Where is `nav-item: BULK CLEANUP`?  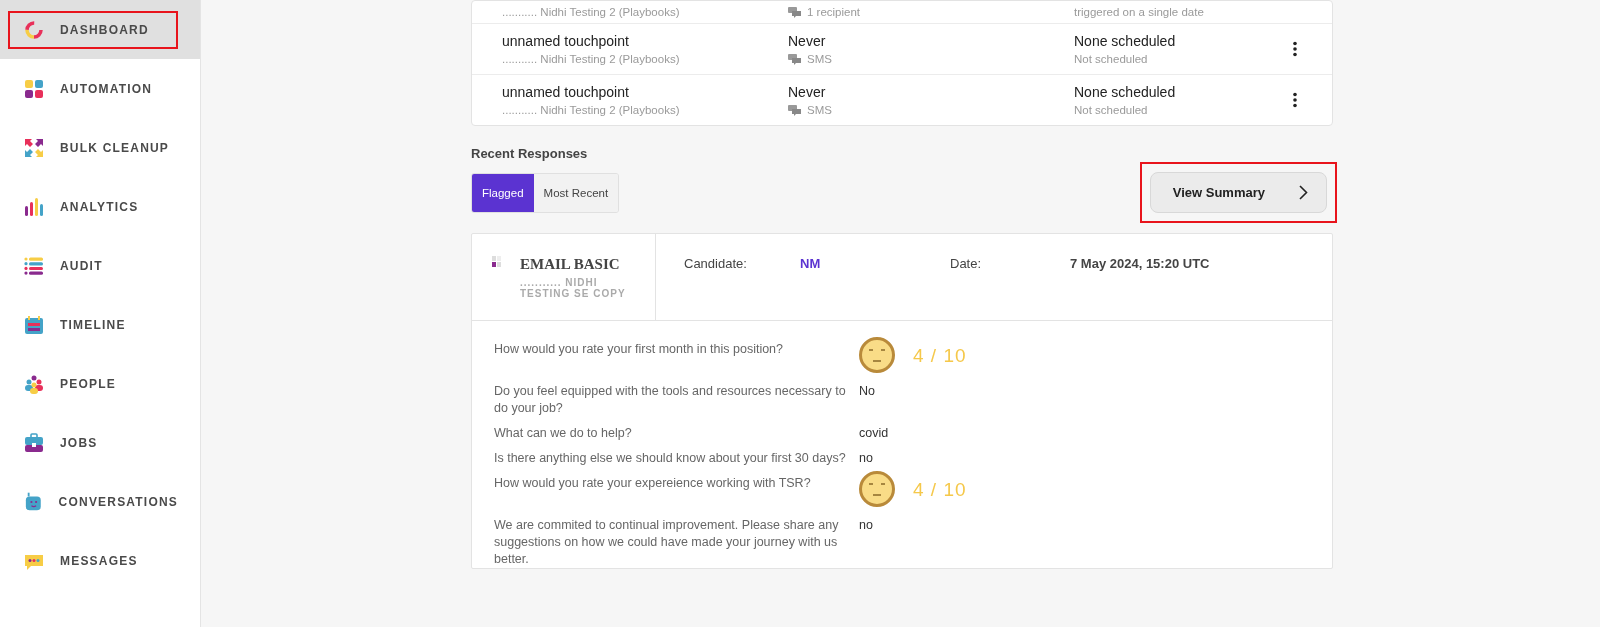 nav-item: BULK CLEANUP is located at coordinates (100, 147).